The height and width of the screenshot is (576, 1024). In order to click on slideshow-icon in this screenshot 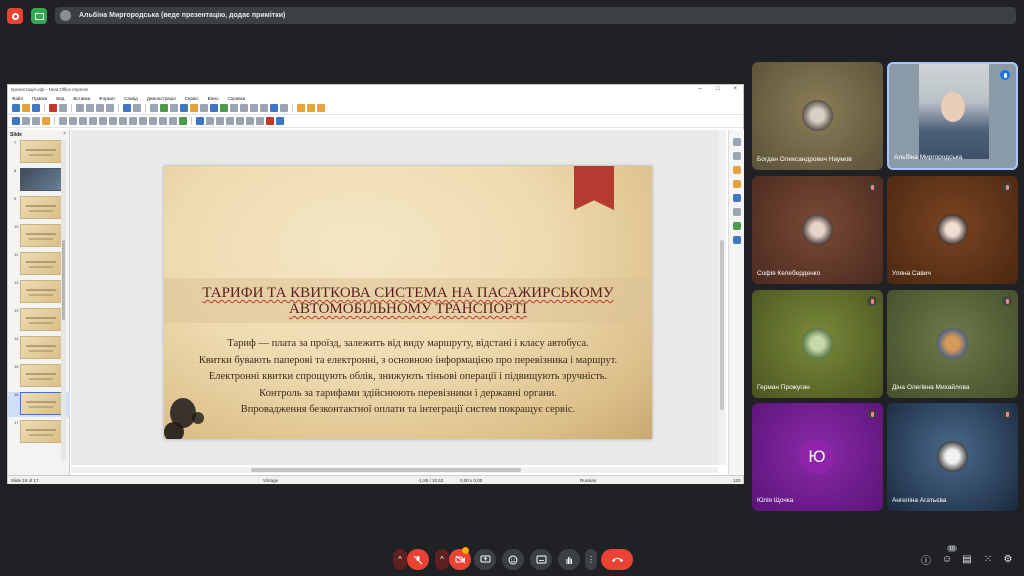, I will do `click(301, 108)`.